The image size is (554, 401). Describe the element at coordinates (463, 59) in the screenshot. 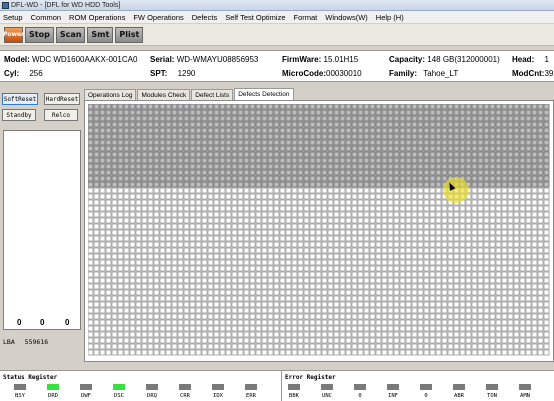

I see `capacity-value: 148 GB(312000001)` at that location.